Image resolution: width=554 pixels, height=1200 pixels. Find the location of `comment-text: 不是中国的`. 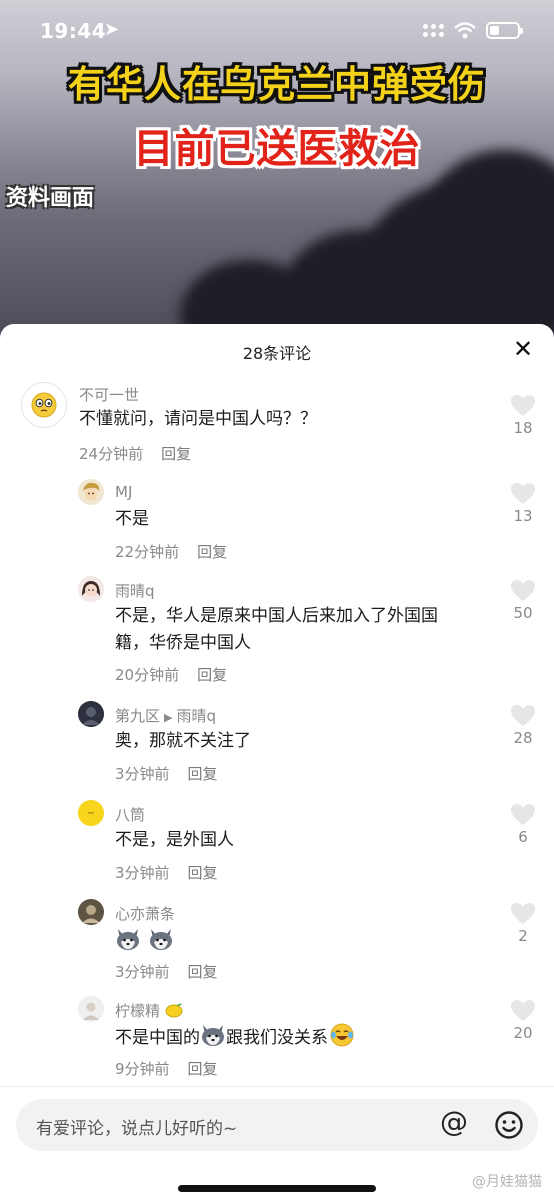

comment-text: 不是中国的 is located at coordinates (157, 1038).